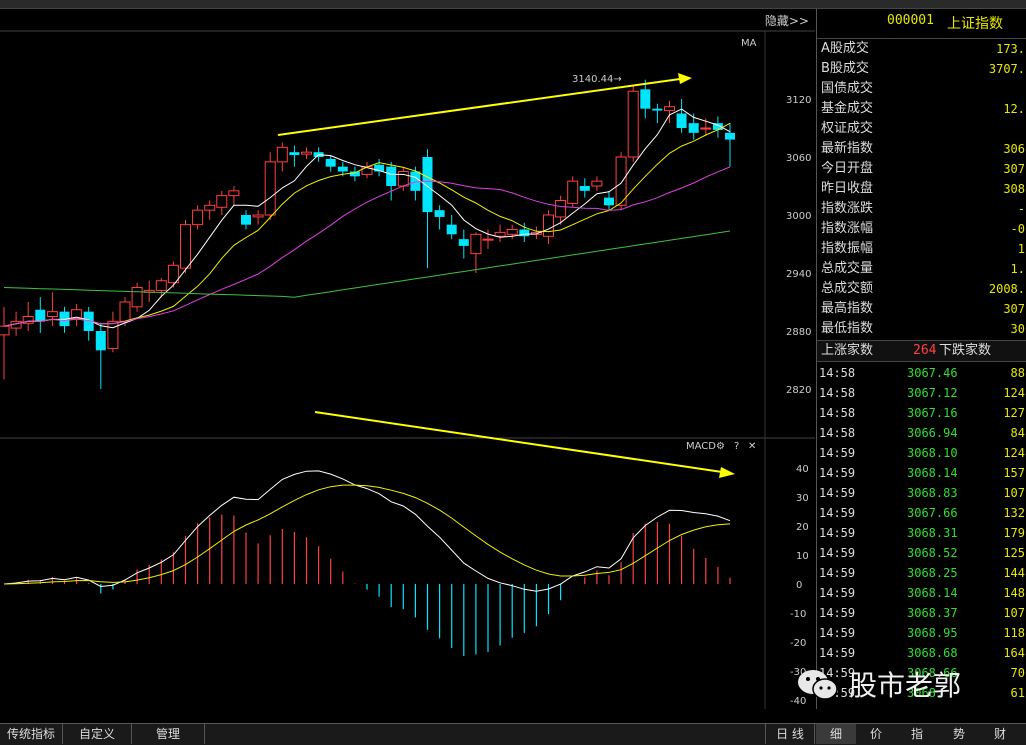 Image resolution: width=1026 pixels, height=745 pixels. I want to click on tab-traditional-indicators: 传统指标, so click(31, 734).